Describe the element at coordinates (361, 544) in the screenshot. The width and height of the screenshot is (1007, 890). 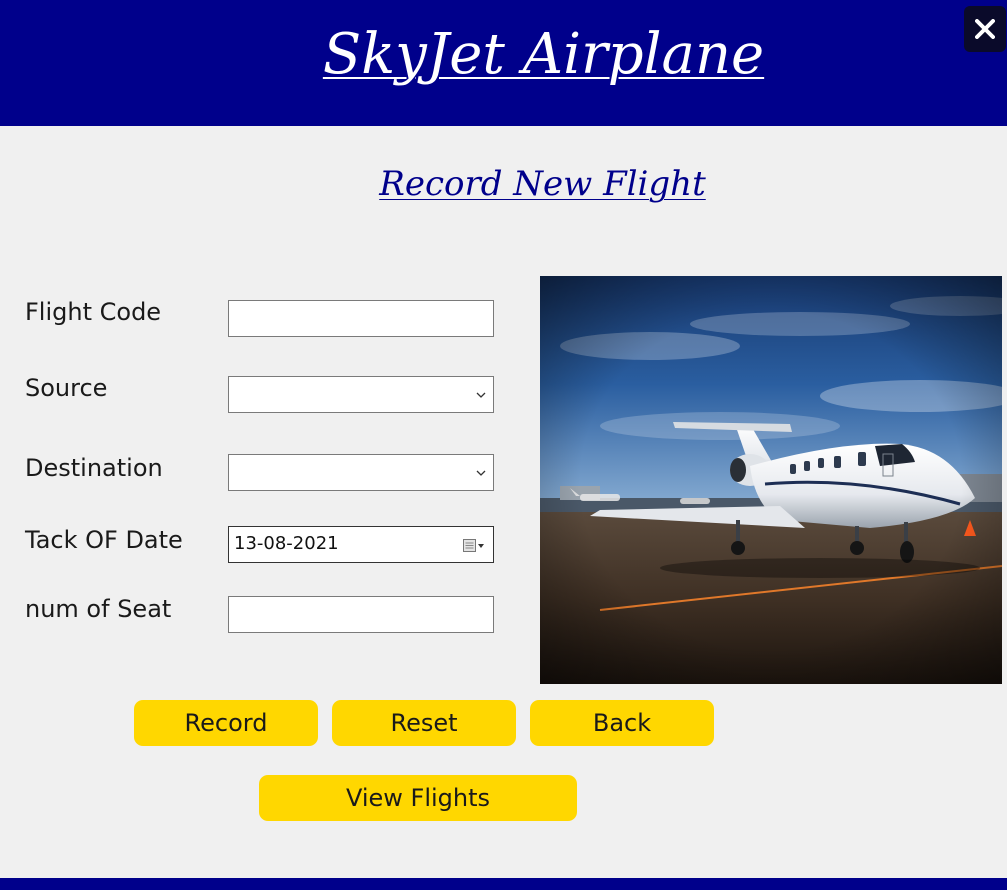
I see `take-off-date-picker: 13-08-2021` at that location.